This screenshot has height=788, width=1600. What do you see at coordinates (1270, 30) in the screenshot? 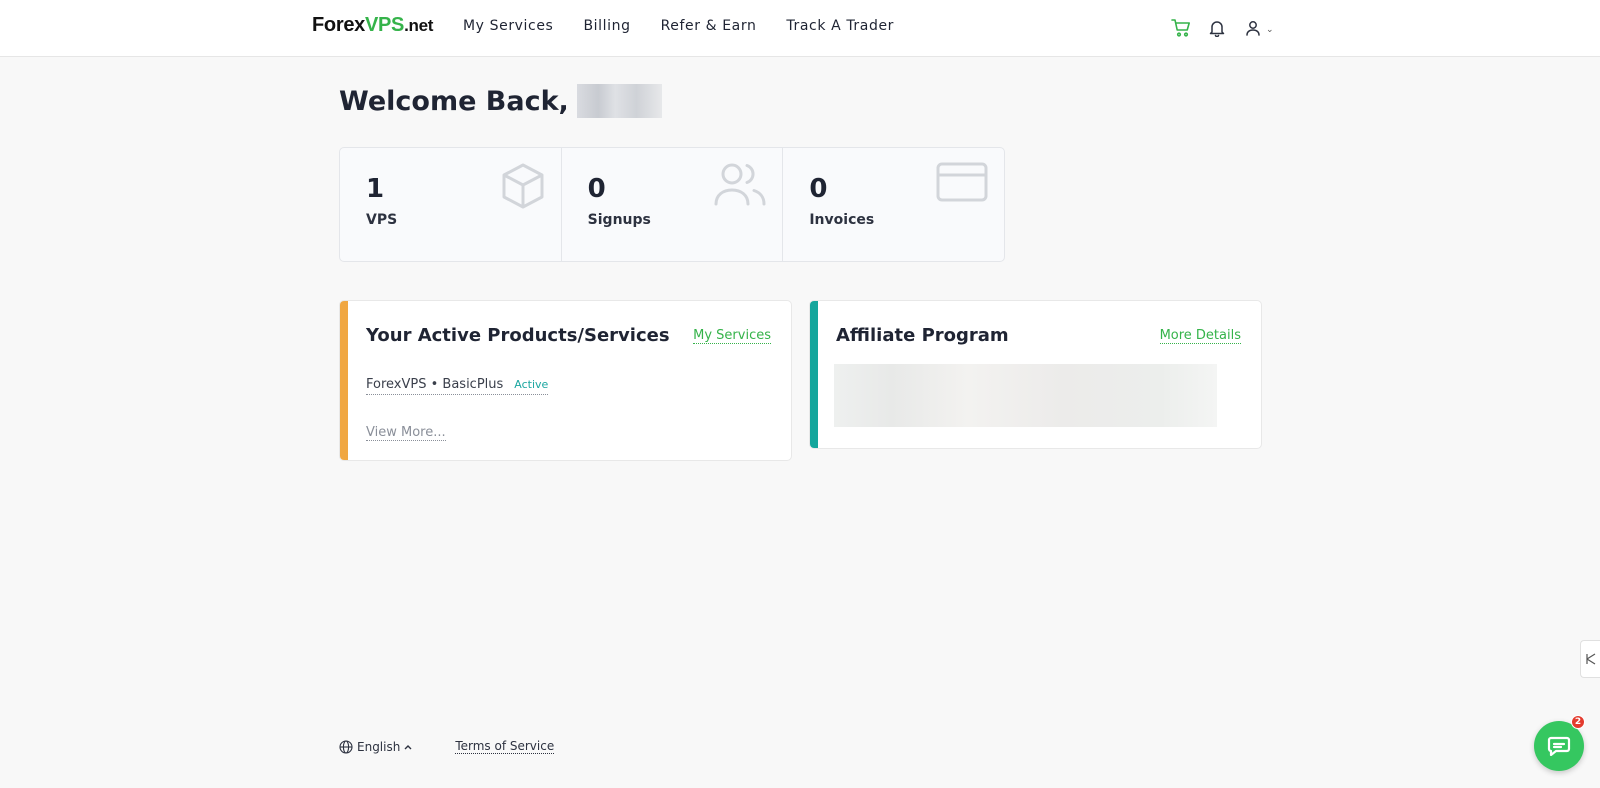
I see `chevron-down-icon: ⌄` at bounding box center [1270, 30].